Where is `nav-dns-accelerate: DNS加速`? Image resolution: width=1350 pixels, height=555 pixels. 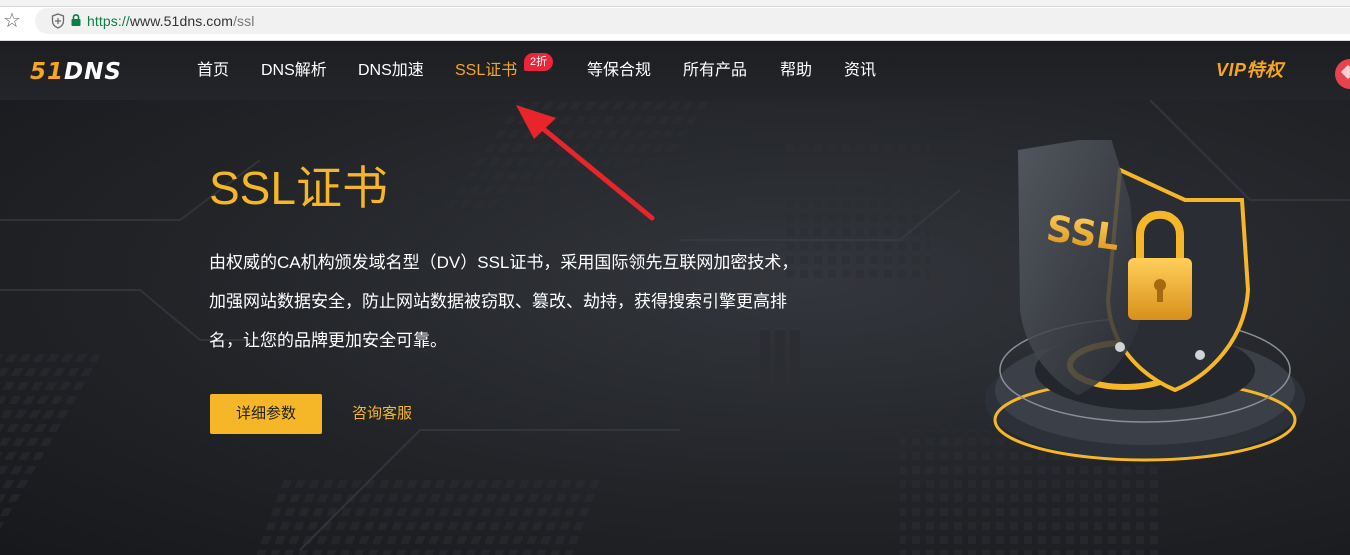 nav-dns-accelerate: DNS加速 is located at coordinates (391, 71).